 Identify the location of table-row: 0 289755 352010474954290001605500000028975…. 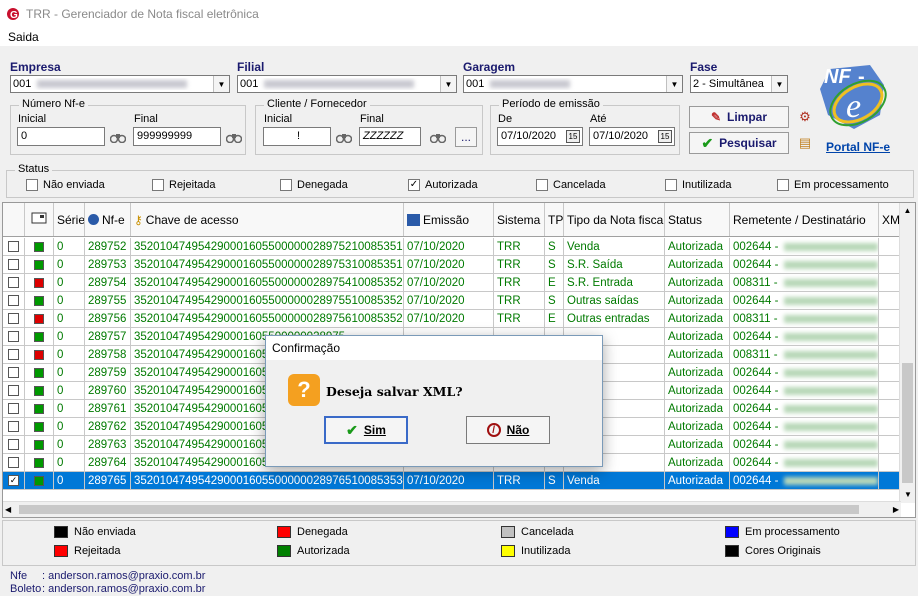
(452, 301).